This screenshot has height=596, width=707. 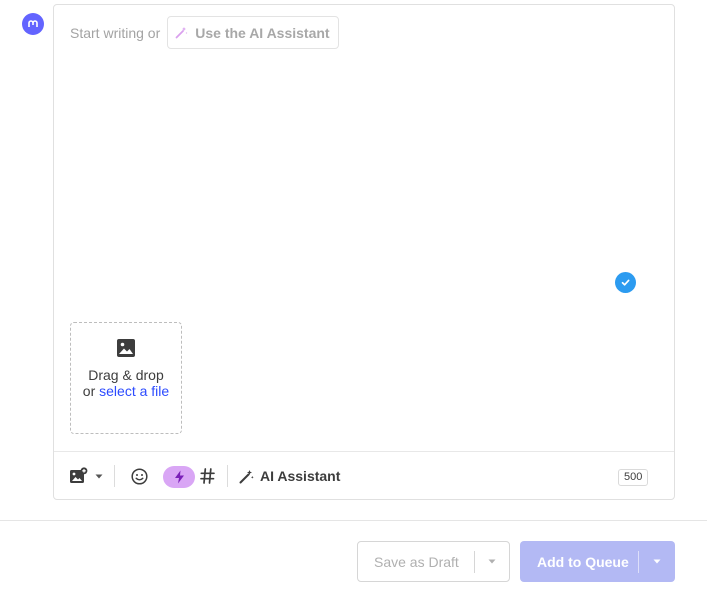 I want to click on media-dropzone: Drag & drop or select a file, so click(x=126, y=378).